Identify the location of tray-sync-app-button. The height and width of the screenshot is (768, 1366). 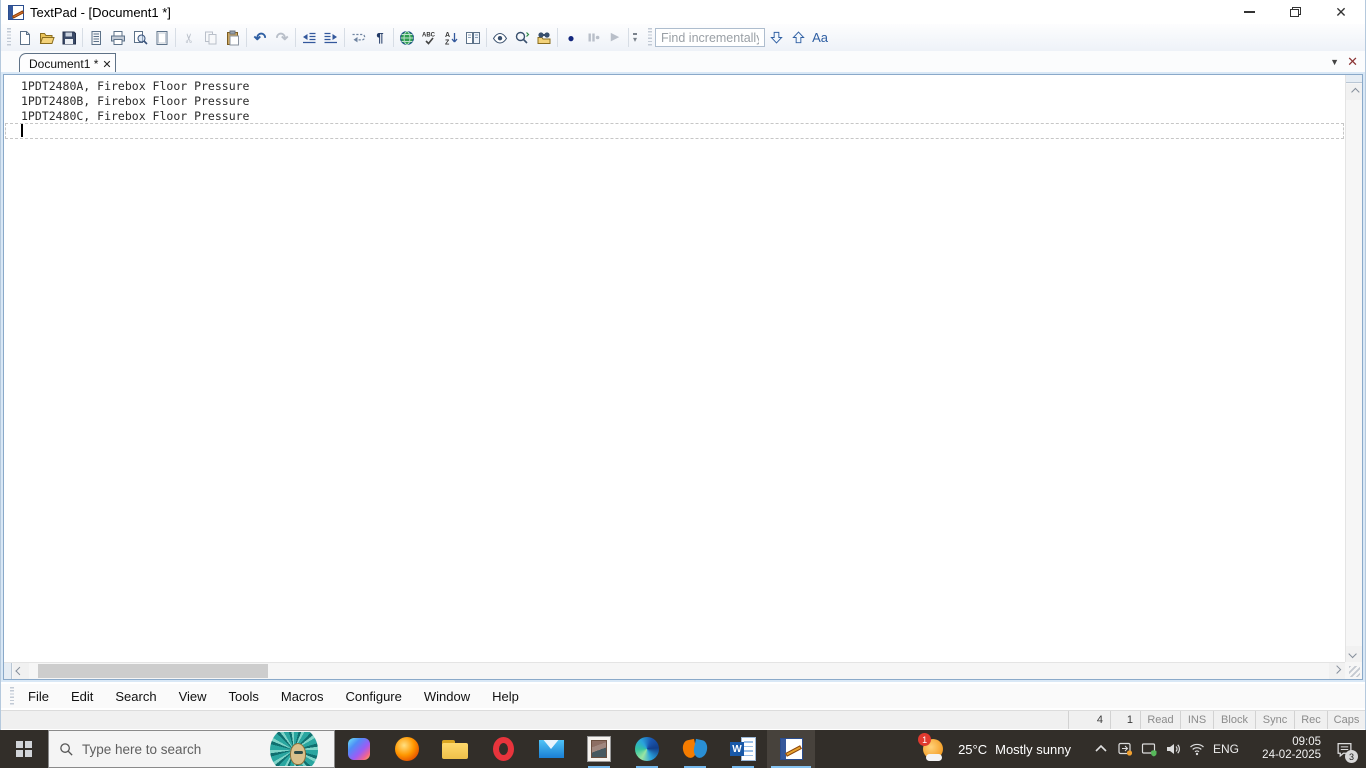
(1125, 749).